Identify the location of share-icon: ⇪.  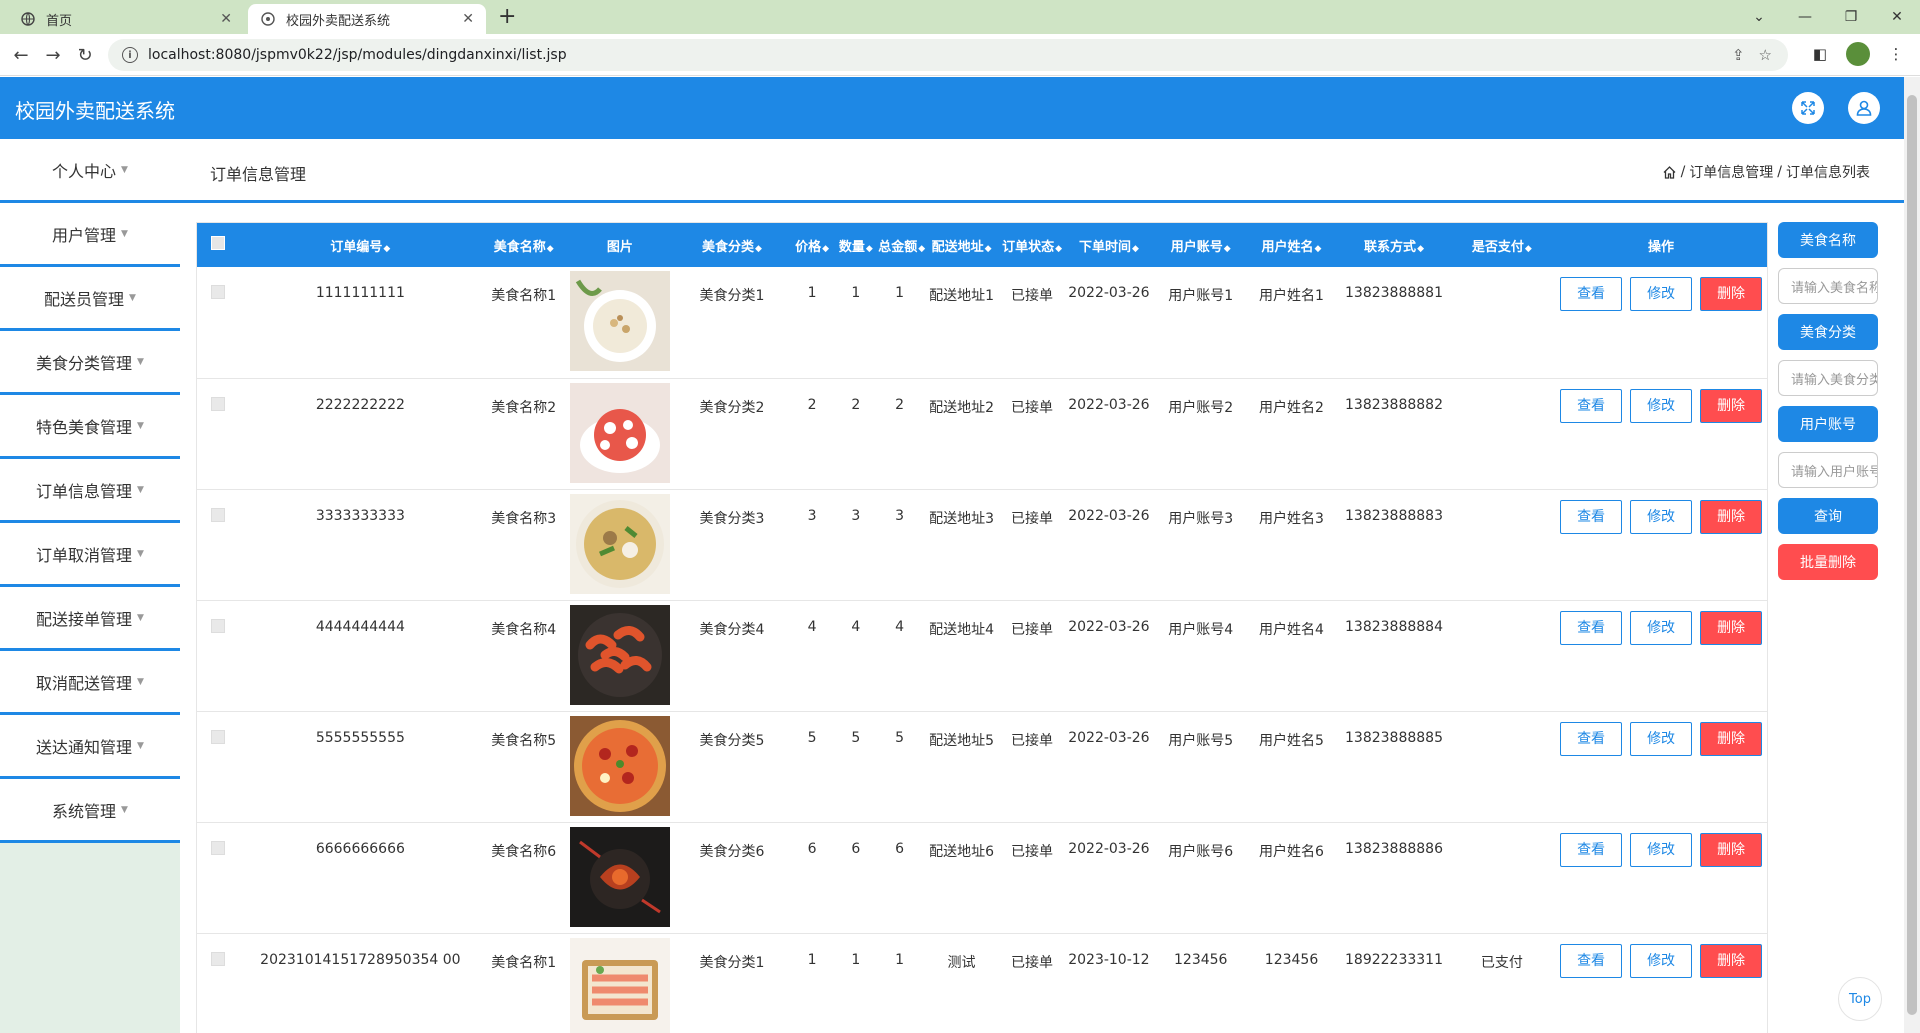
(1738, 55).